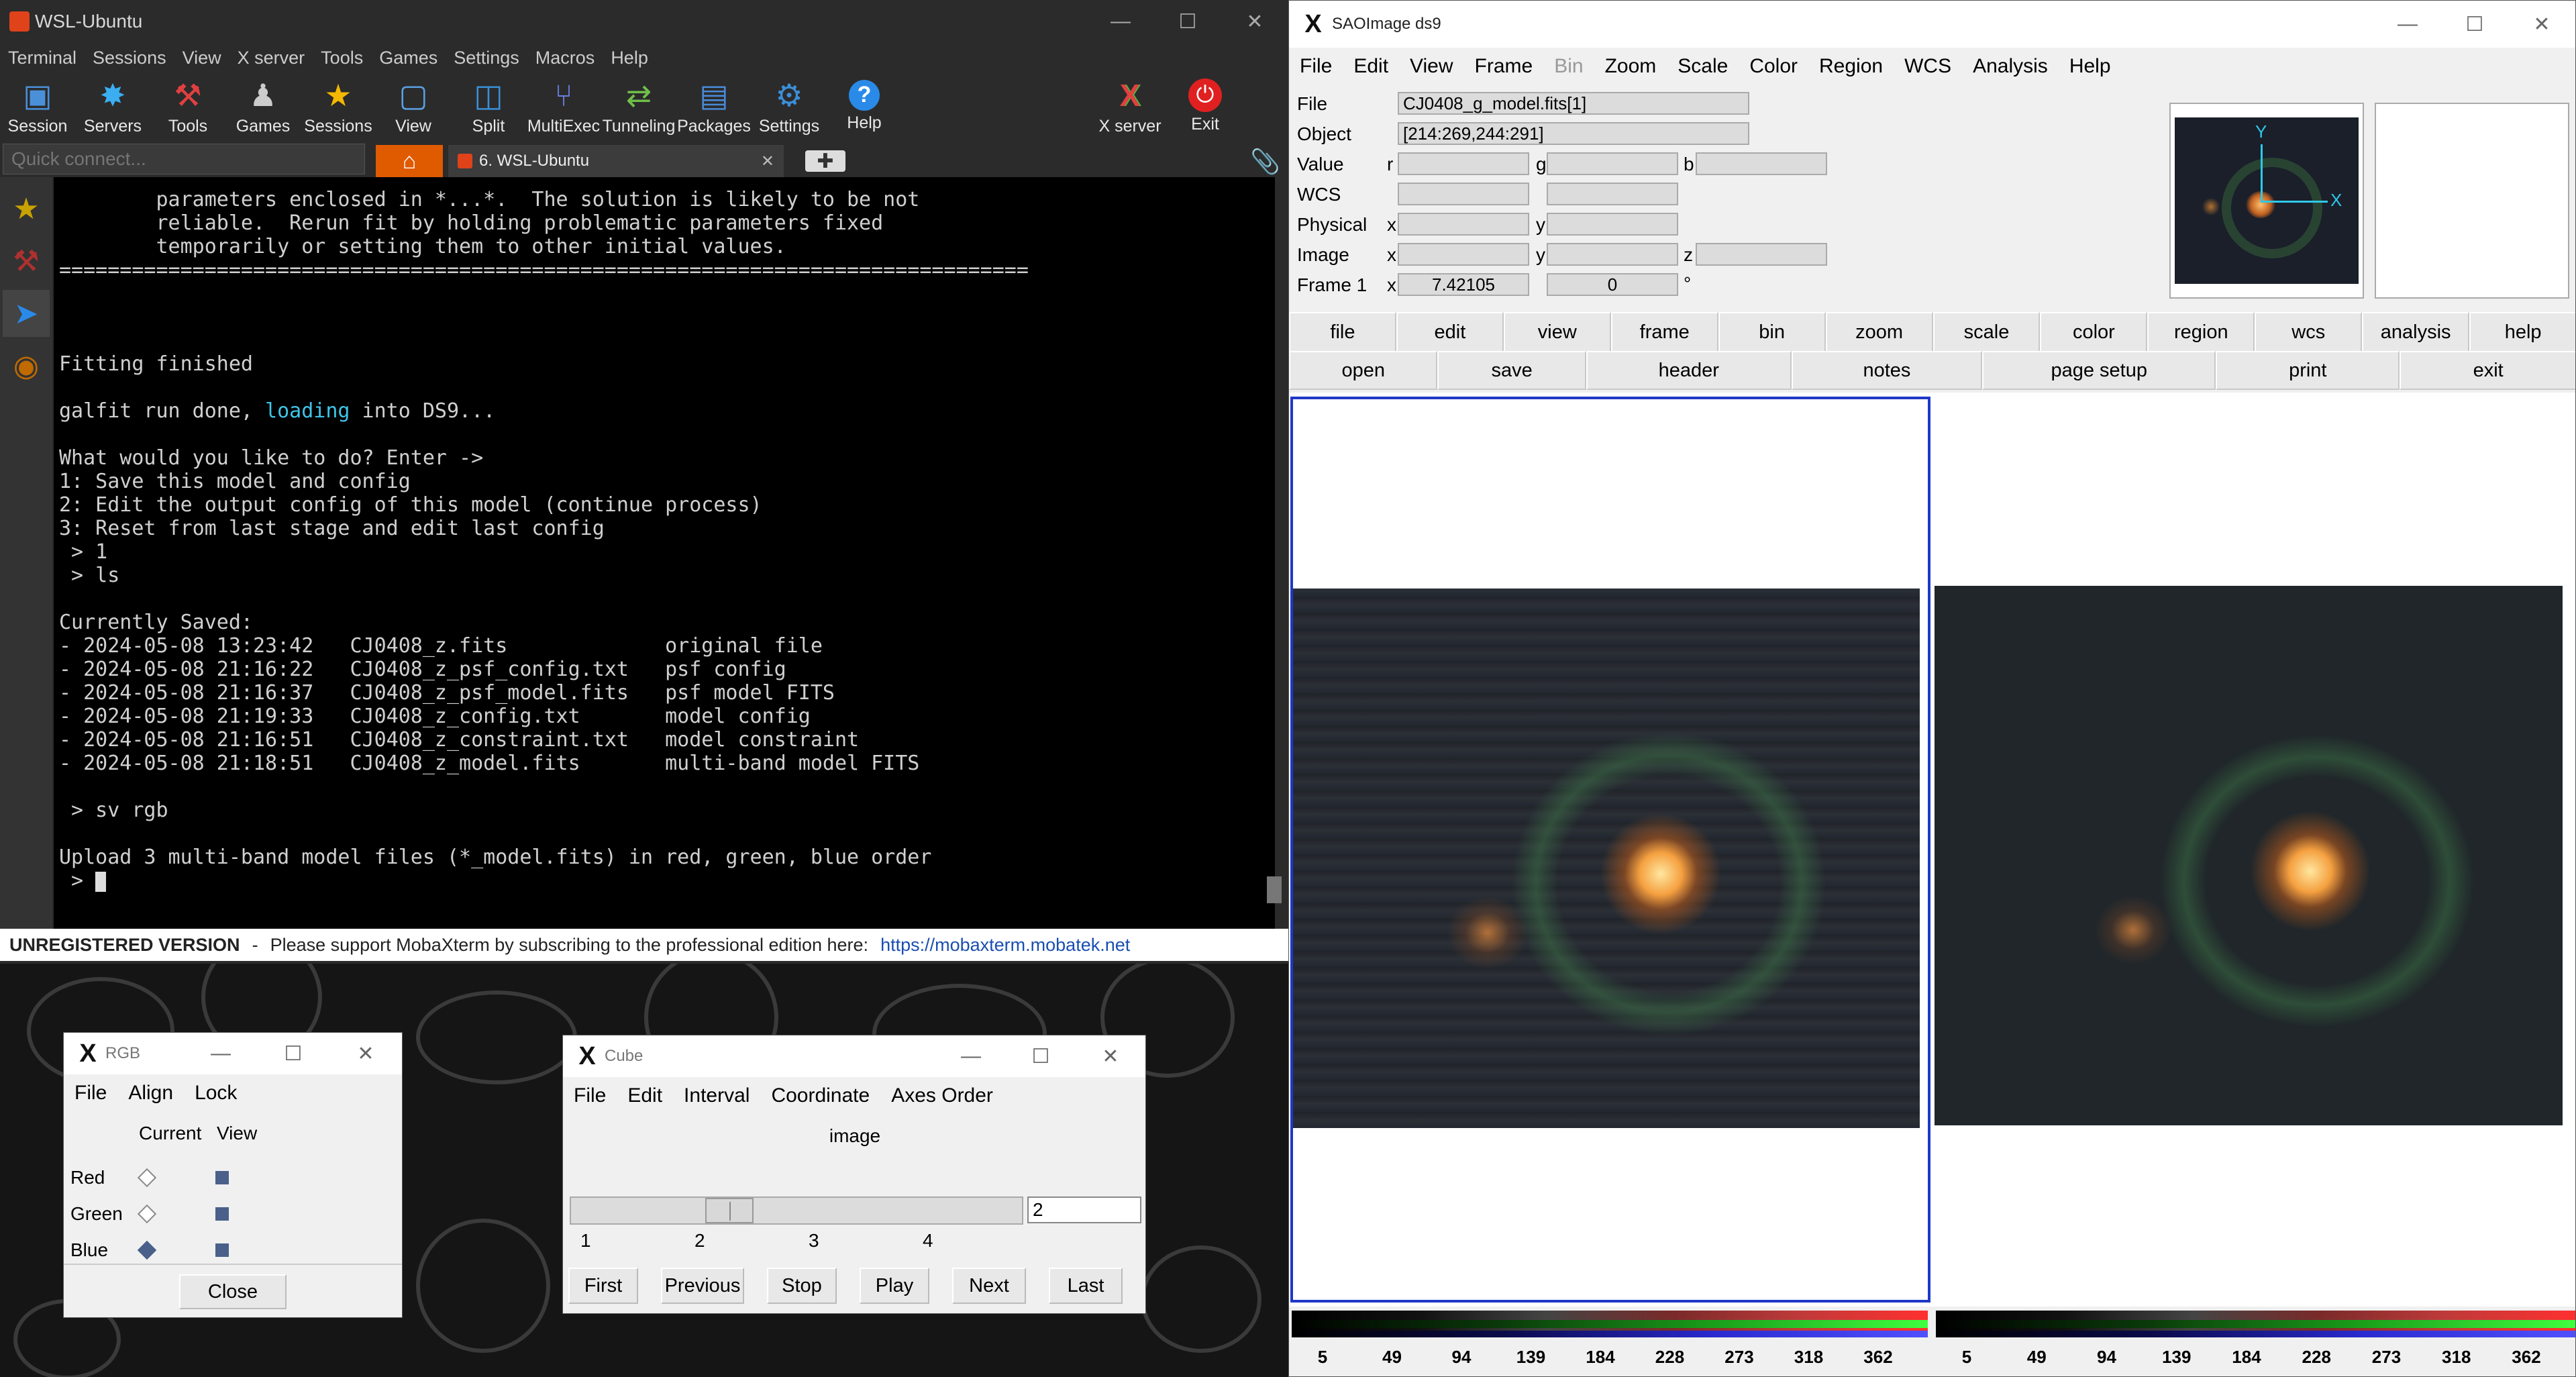 This screenshot has height=1377, width=2576. I want to click on ds9-btn-region: region, so click(2201, 332).